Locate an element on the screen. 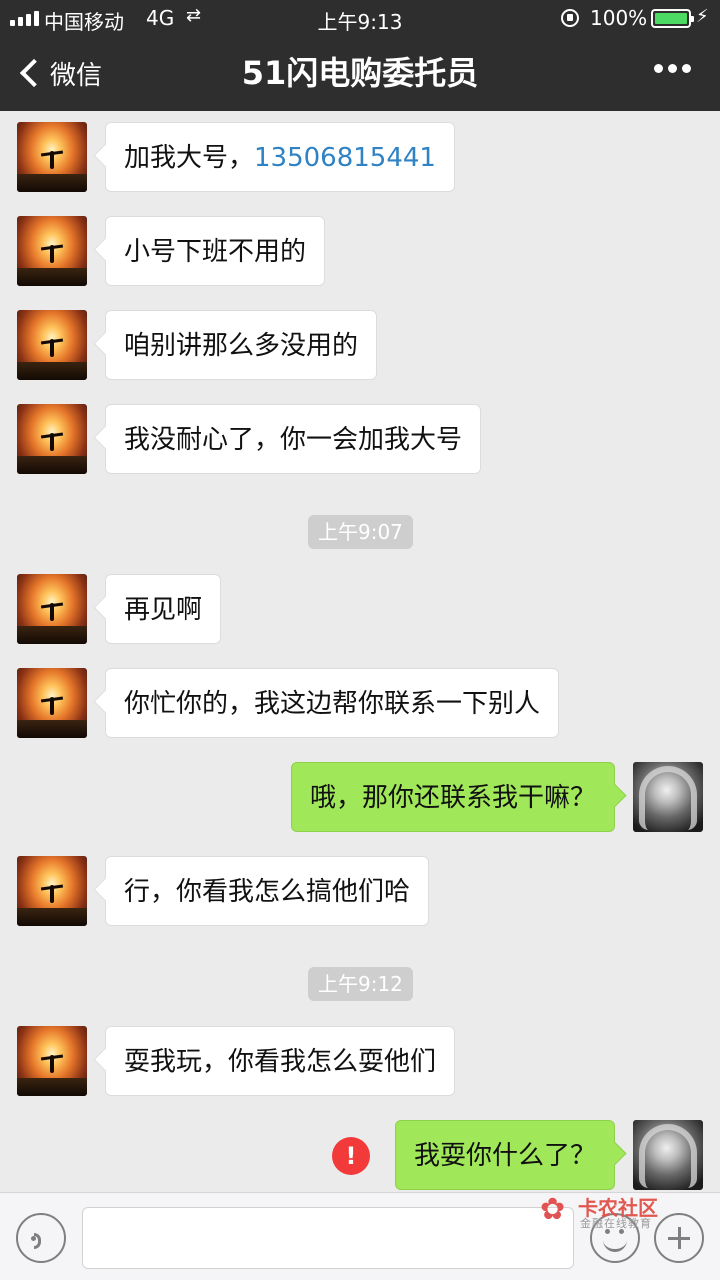  message-bubble: 耍我玩，你看我怎么耍他们 is located at coordinates (280, 1061).